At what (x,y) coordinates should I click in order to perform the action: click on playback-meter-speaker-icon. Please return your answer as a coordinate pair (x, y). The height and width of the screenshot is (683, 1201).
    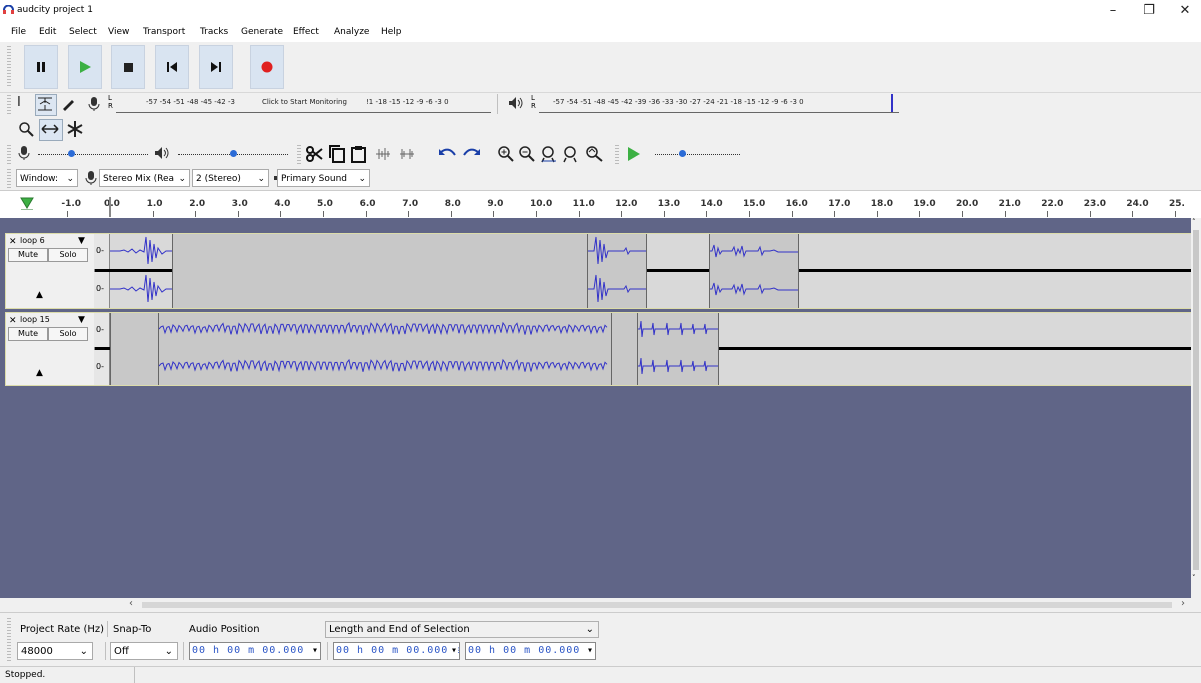
    Looking at the image, I should click on (516, 104).